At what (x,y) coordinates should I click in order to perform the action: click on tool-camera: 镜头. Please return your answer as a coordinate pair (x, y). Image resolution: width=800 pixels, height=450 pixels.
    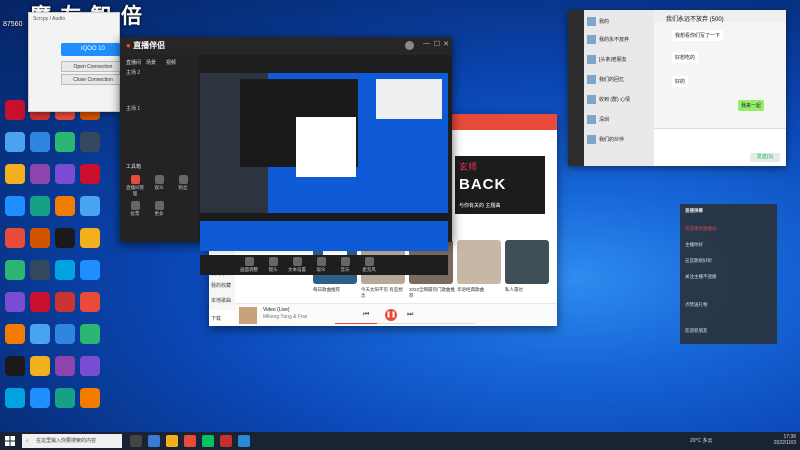
    Looking at the image, I should click on (273, 265).